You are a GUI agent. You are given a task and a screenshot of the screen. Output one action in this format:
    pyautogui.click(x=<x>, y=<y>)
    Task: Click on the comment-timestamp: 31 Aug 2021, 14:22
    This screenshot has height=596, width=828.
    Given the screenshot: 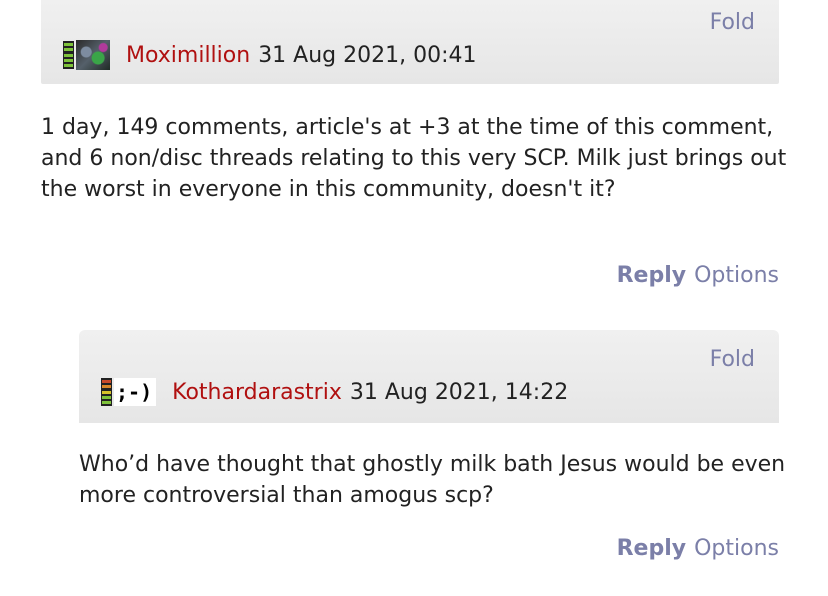 What is the action you would take?
    pyautogui.click(x=459, y=392)
    